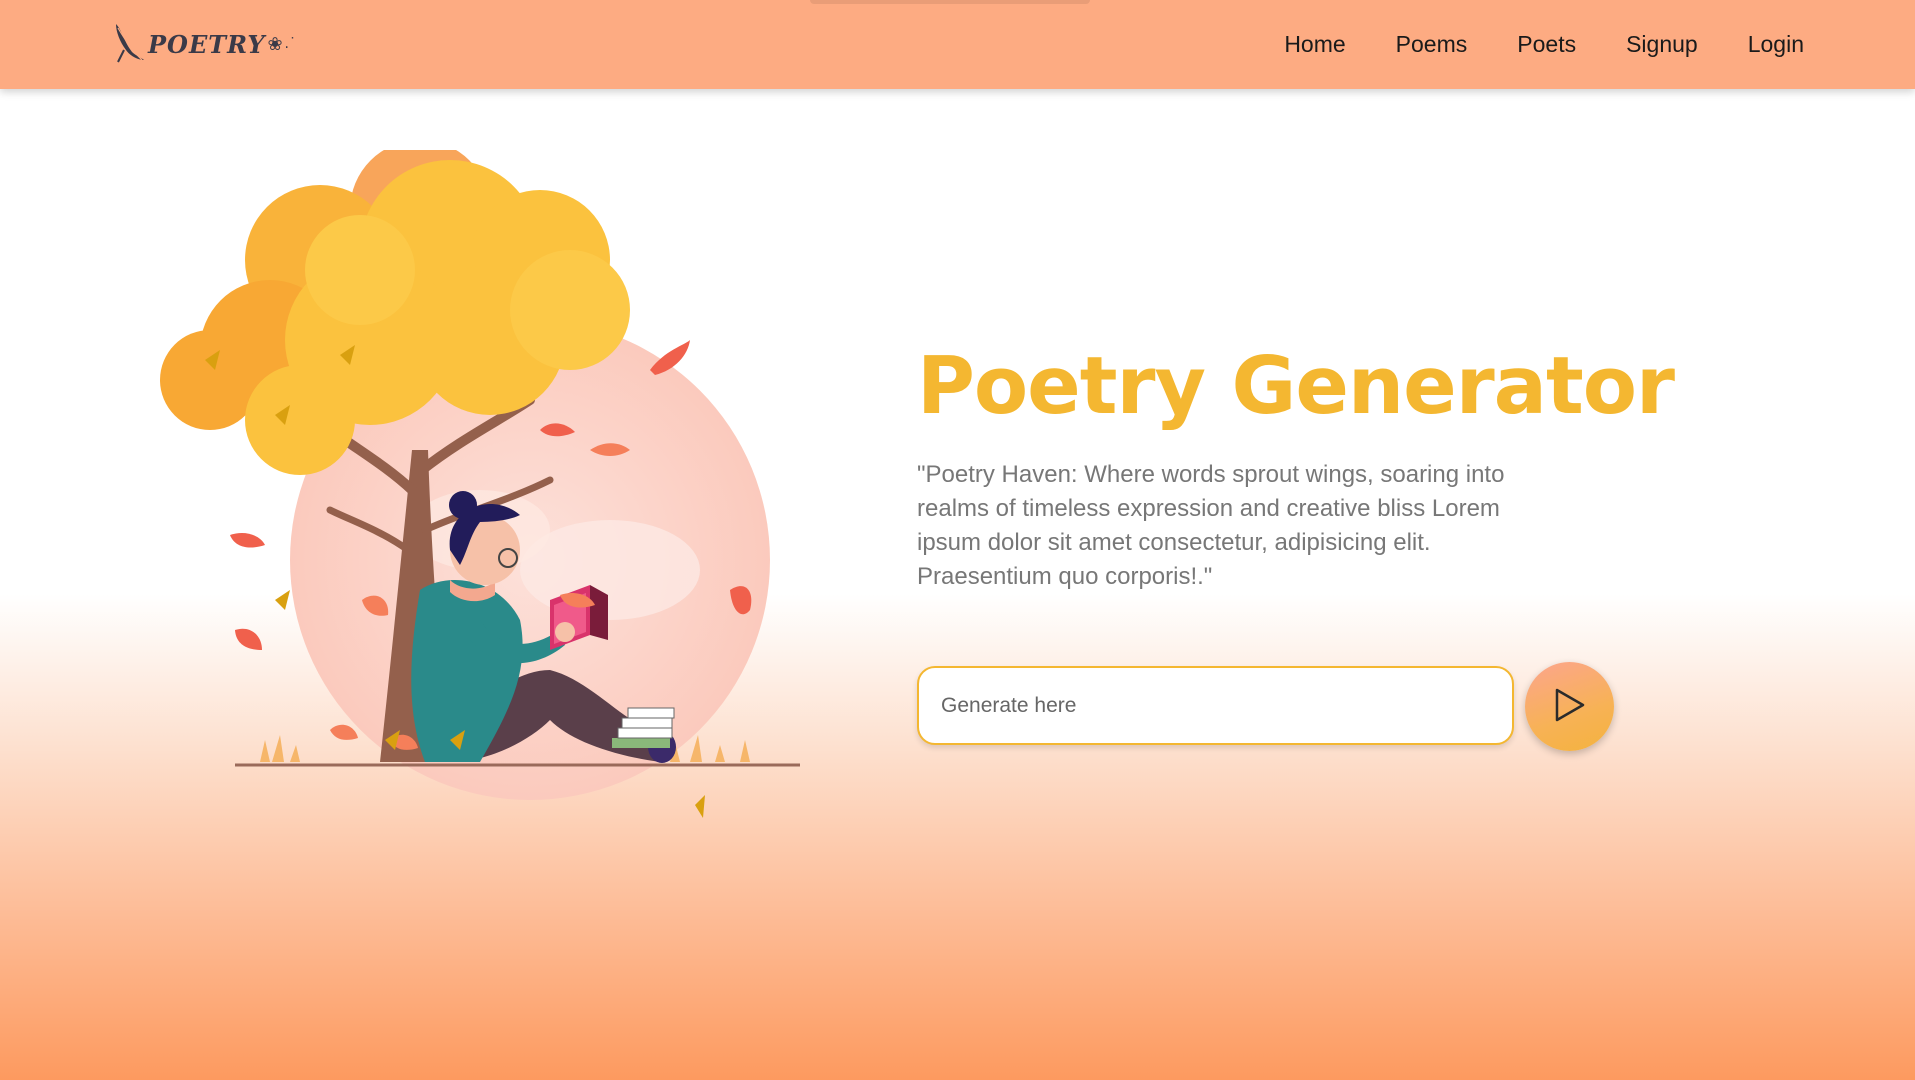 This screenshot has width=1915, height=1080. Describe the element at coordinates (1662, 44) in the screenshot. I see `nav-link-signup: Signup` at that location.